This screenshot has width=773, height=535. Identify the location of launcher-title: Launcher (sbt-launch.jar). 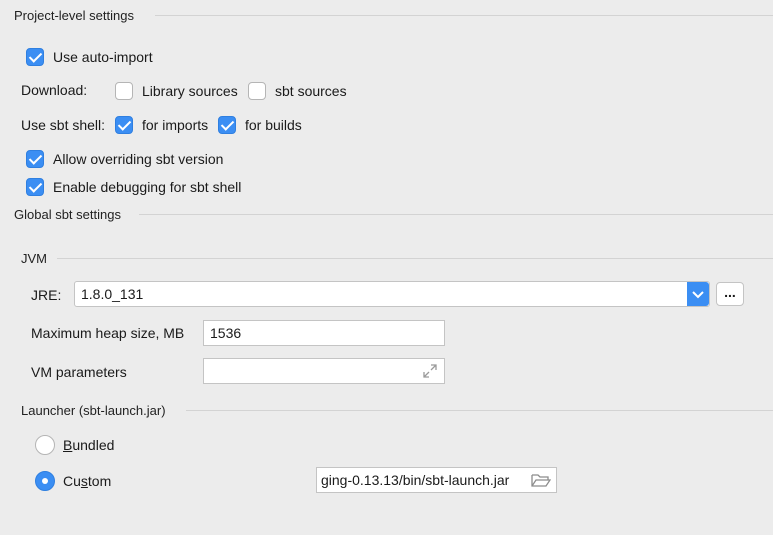
(93, 410).